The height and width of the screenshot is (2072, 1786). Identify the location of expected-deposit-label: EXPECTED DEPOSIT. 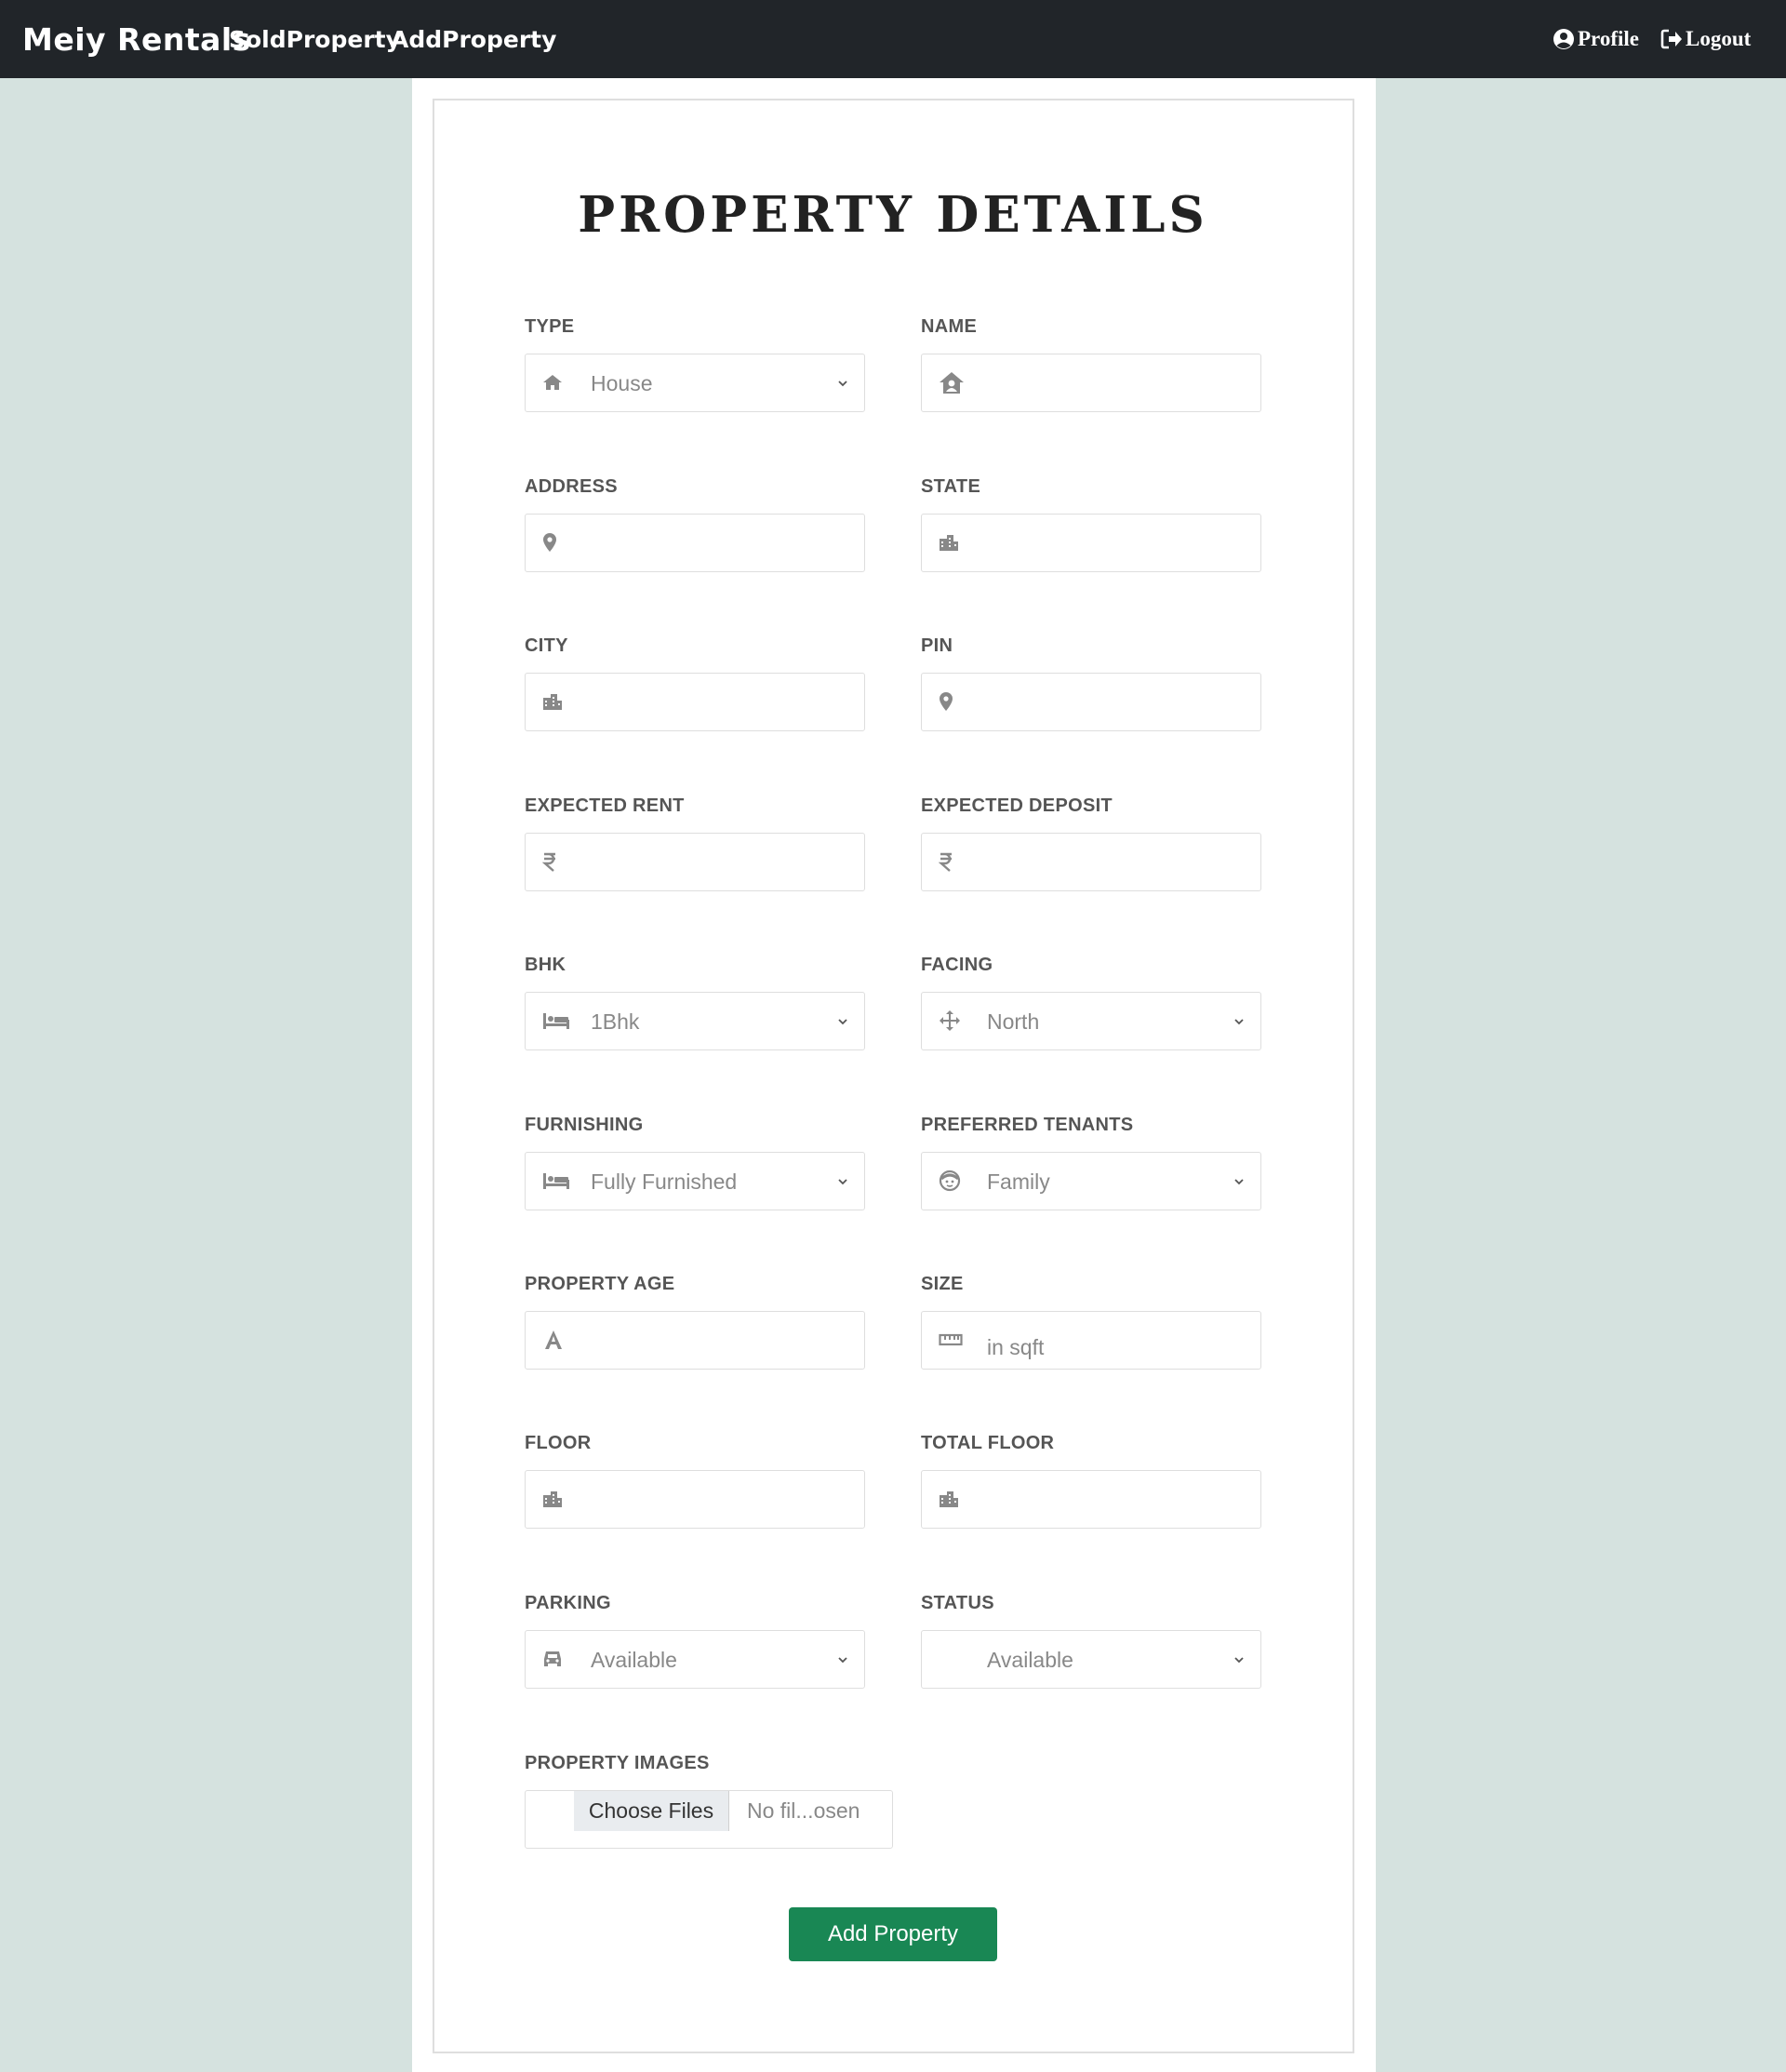
(1017, 806).